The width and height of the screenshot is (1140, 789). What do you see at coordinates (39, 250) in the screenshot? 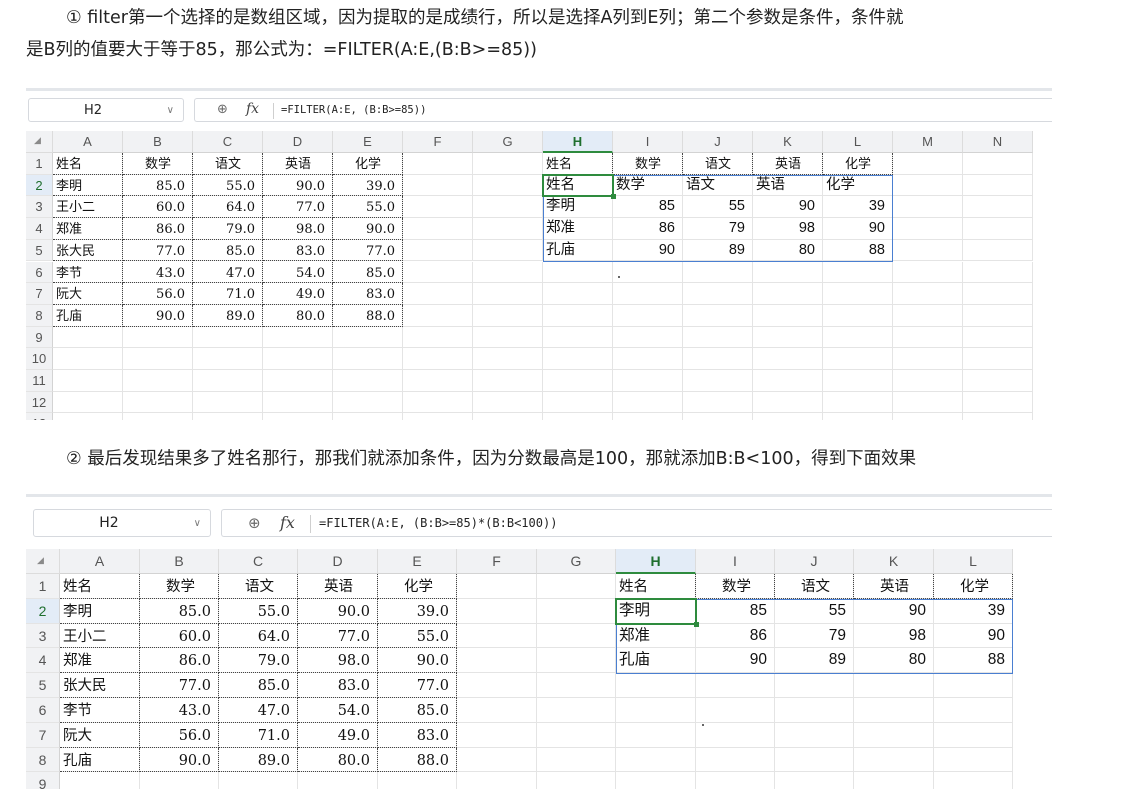
I see `row-header-5: 5` at bounding box center [39, 250].